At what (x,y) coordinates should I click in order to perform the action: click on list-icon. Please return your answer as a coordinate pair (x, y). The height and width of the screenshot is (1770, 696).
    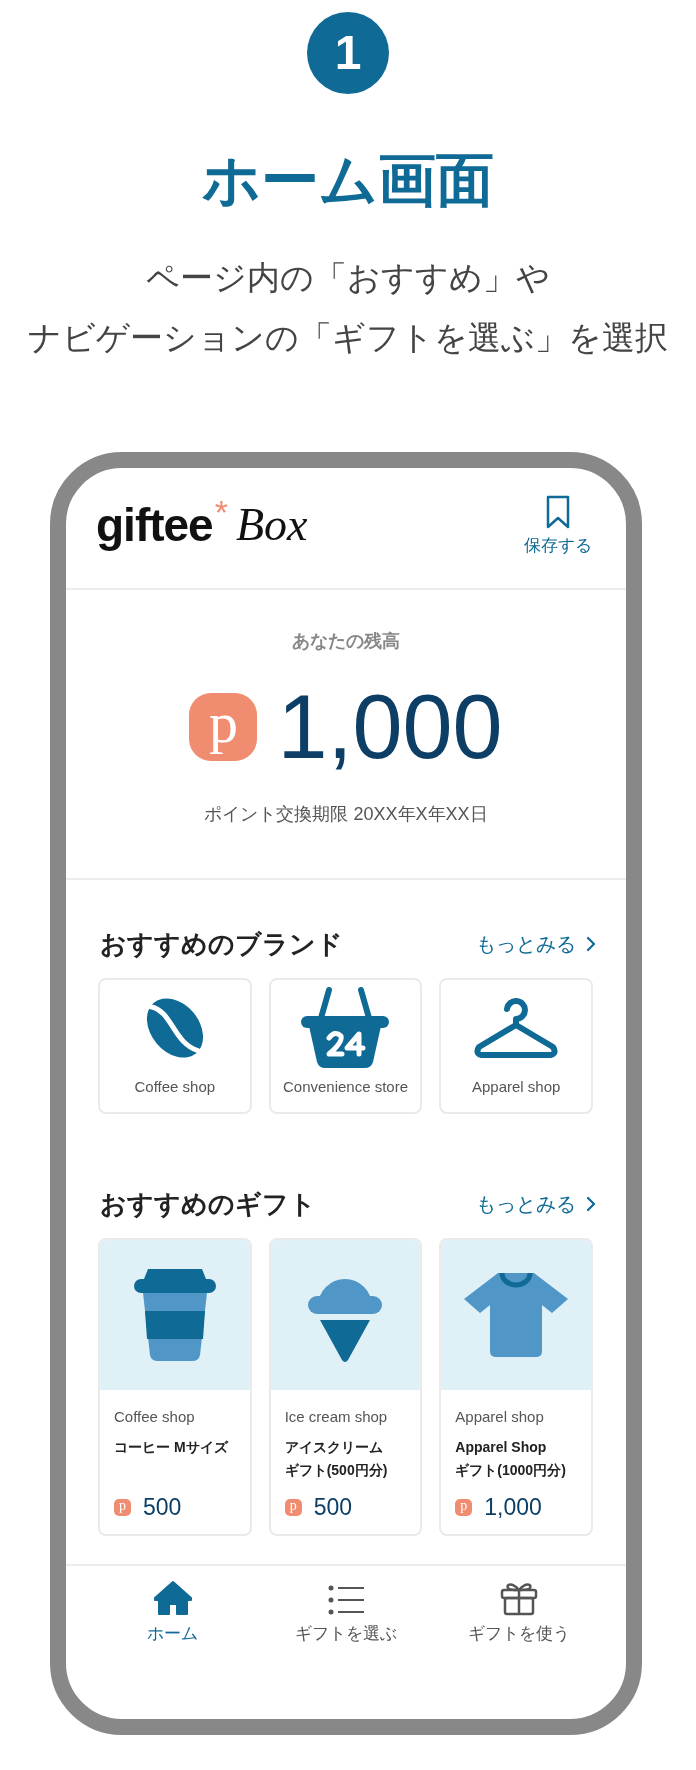
    Looking at the image, I should click on (346, 1600).